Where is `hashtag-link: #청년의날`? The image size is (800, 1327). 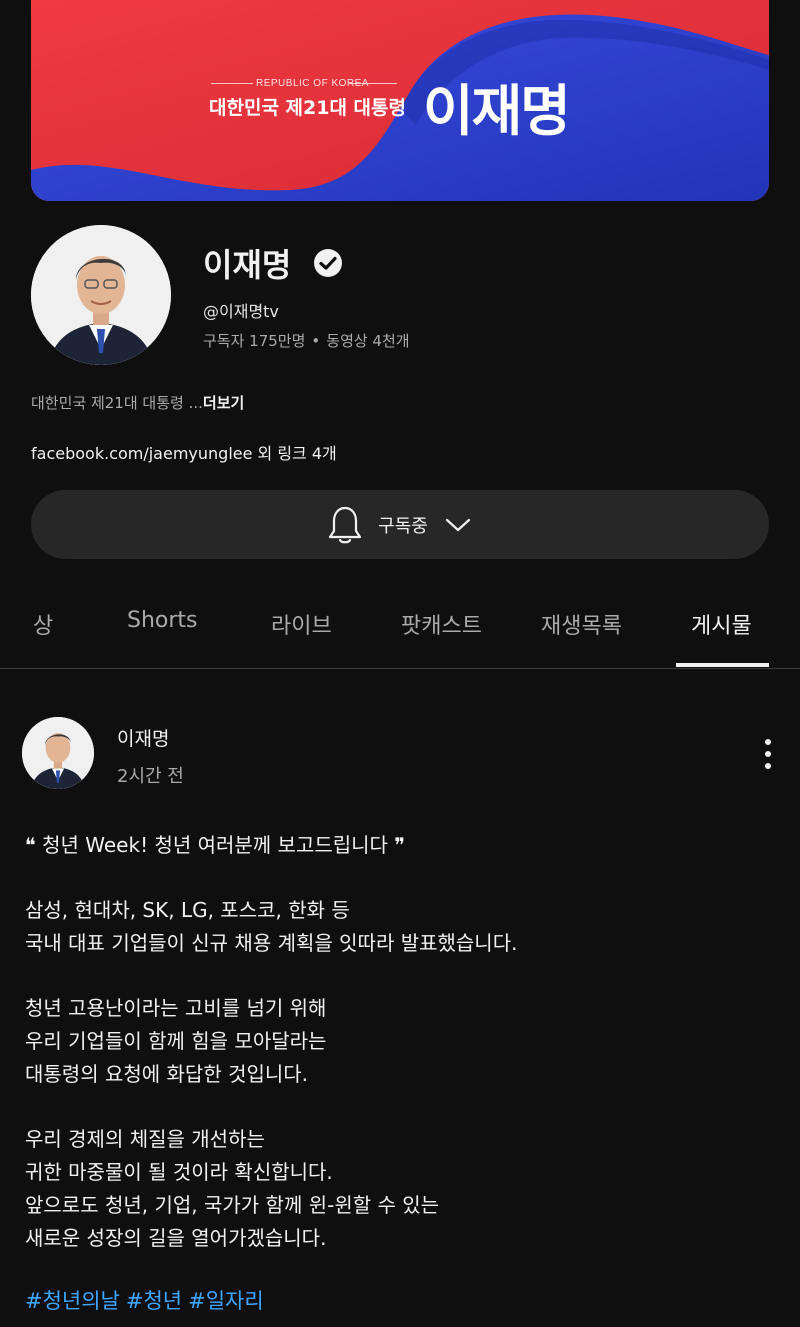 hashtag-link: #청년의날 is located at coordinates (72, 1301).